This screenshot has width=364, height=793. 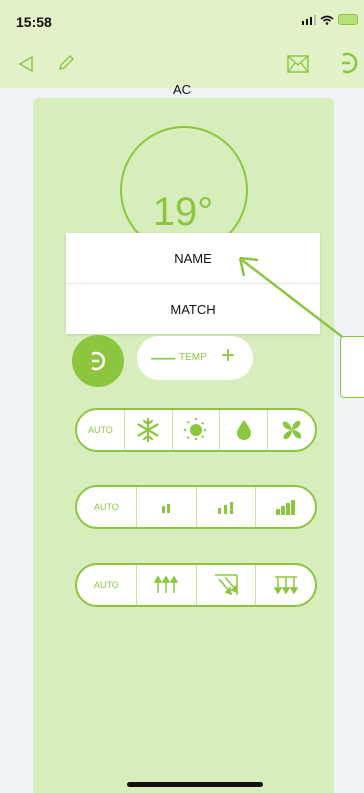 I want to click on fan-icon, so click(x=291, y=430).